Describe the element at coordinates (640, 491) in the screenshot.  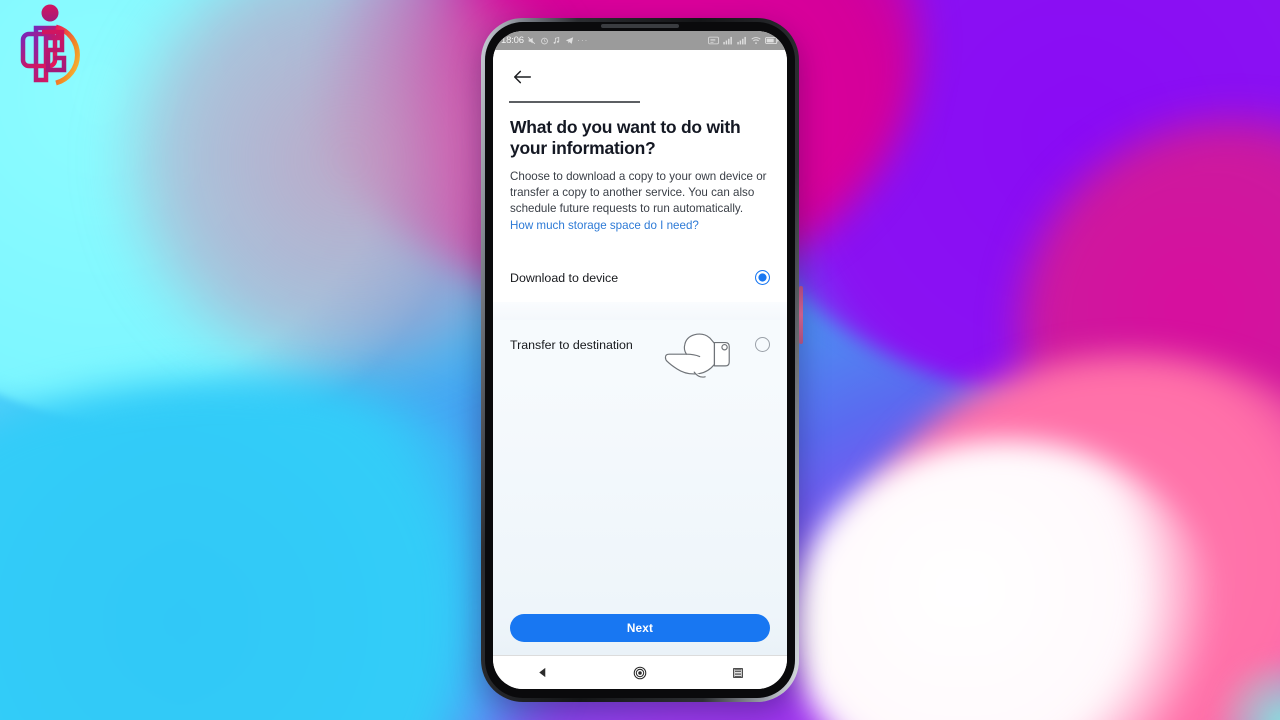
I see `content-spacer` at that location.